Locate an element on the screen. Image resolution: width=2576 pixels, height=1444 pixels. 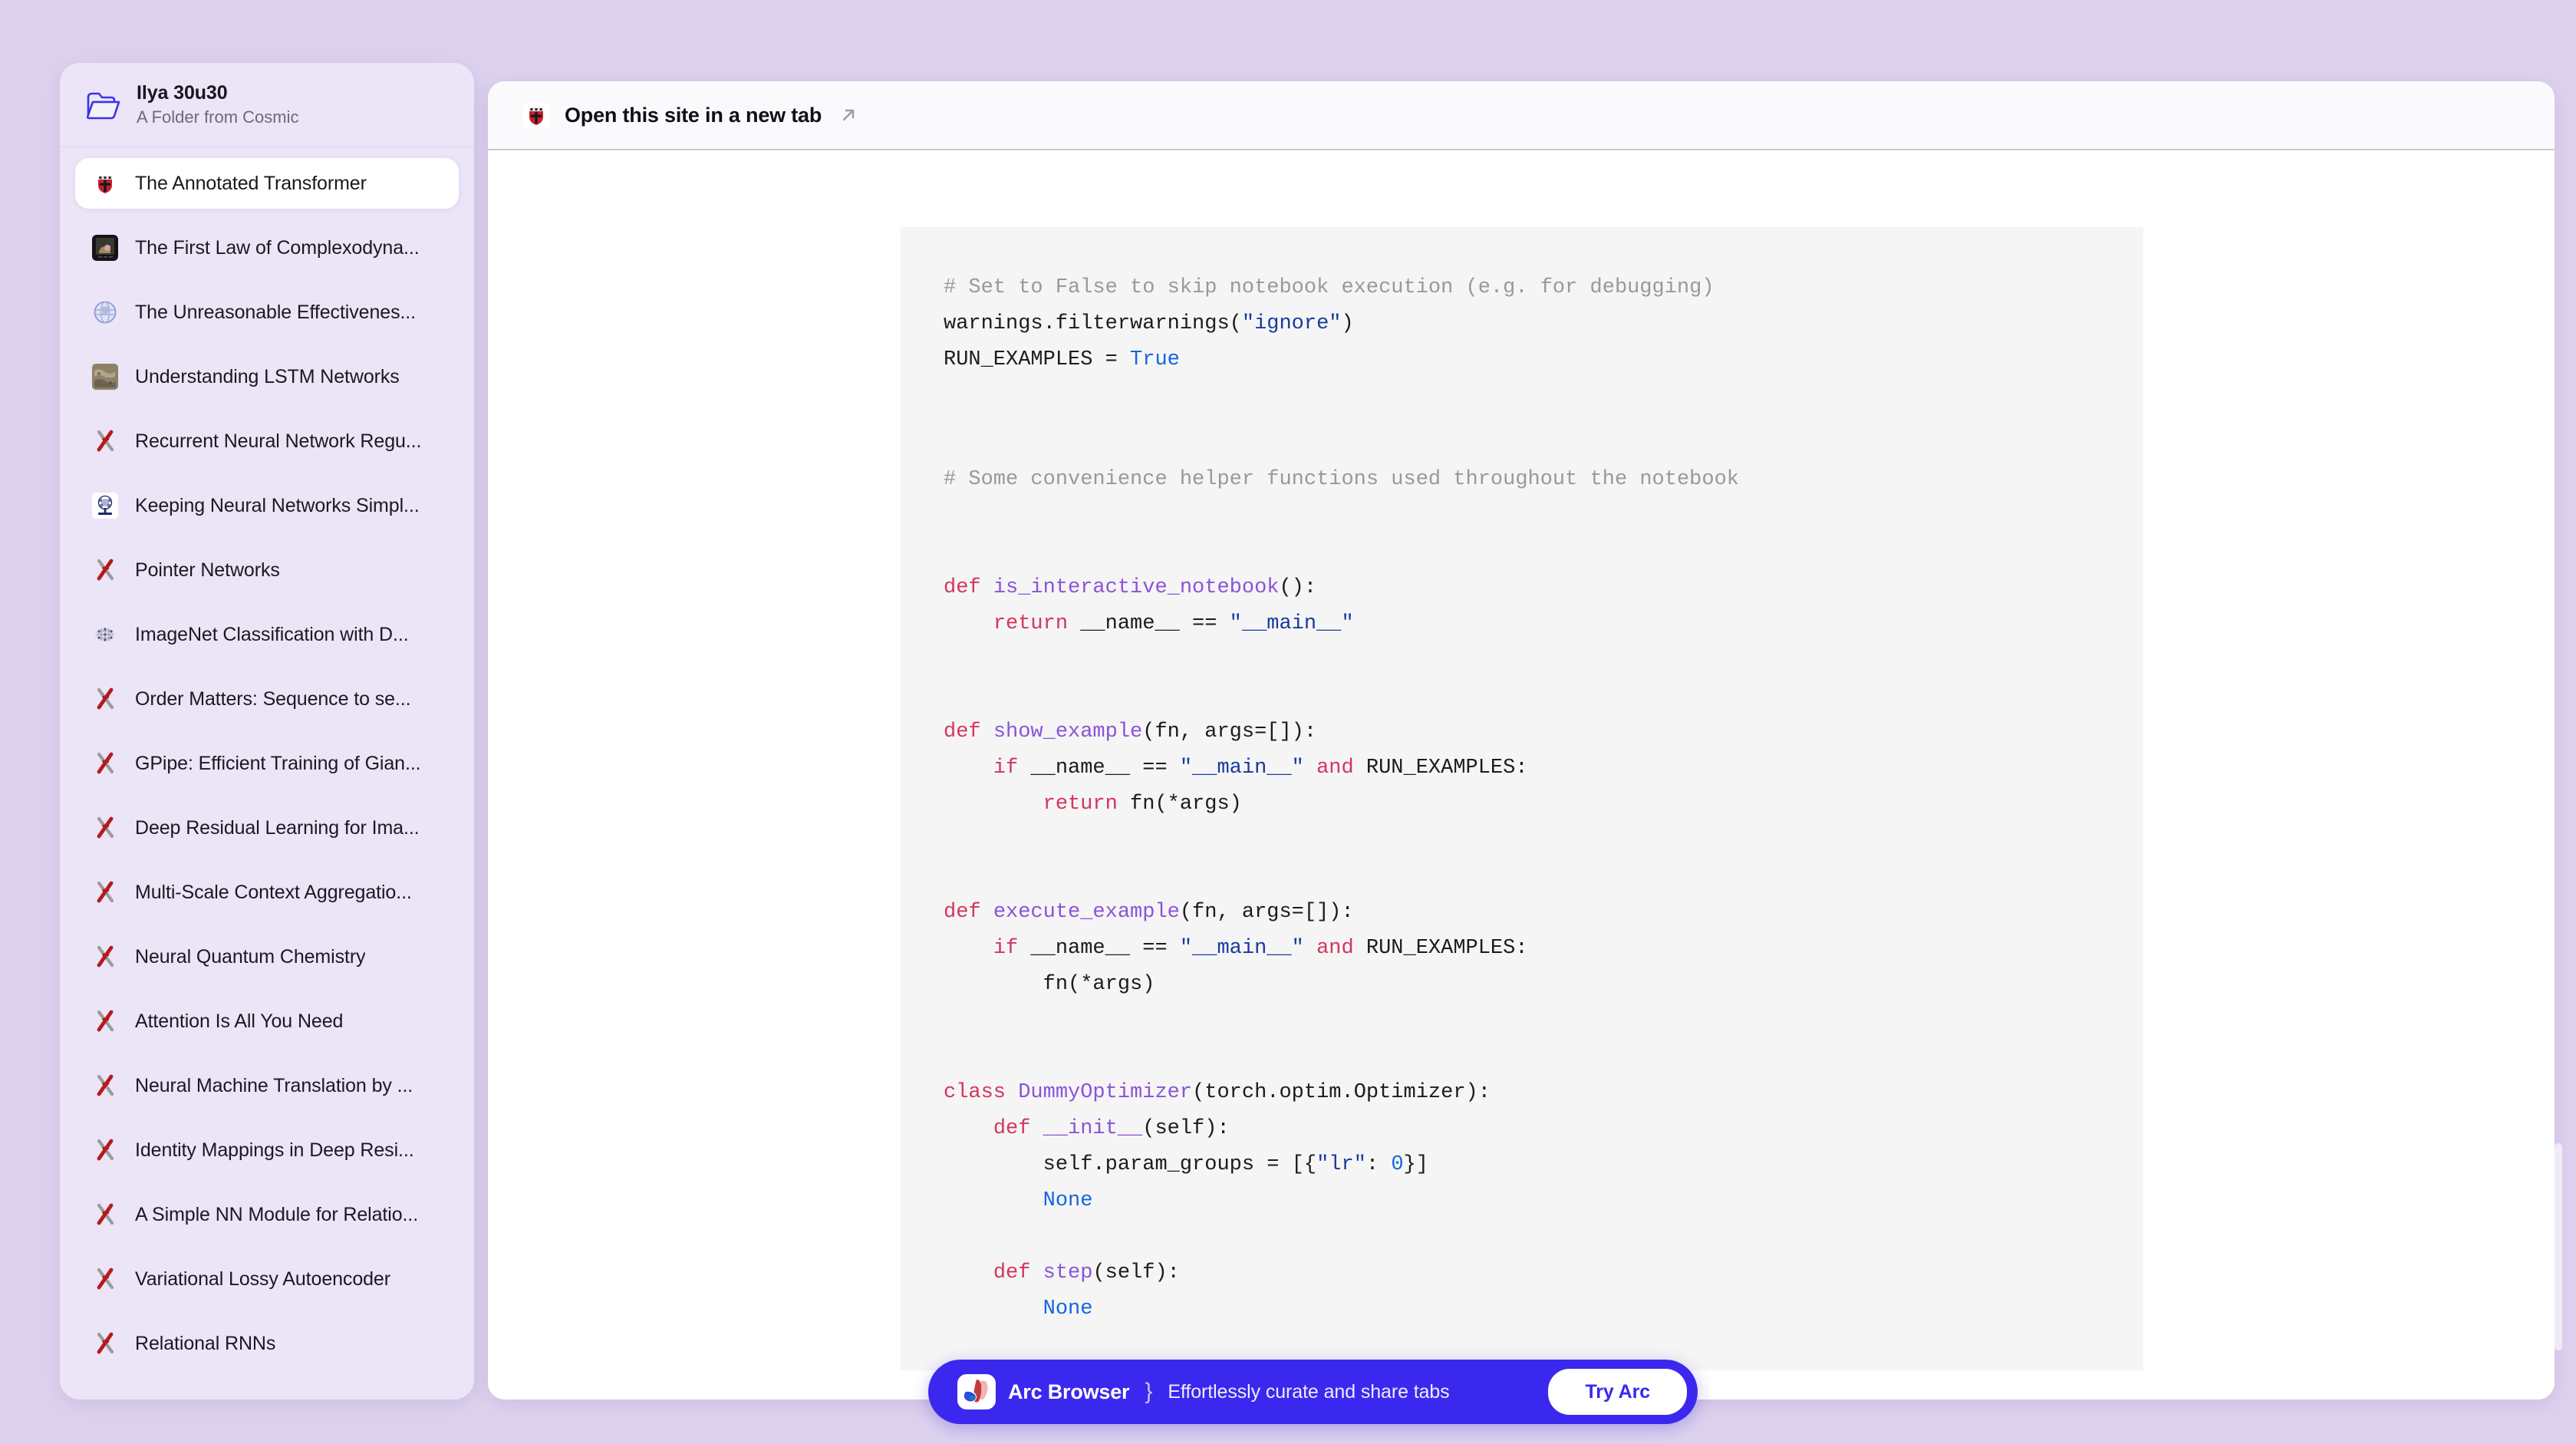
sidebar-item: Relational RNNs is located at coordinates (267, 1344).